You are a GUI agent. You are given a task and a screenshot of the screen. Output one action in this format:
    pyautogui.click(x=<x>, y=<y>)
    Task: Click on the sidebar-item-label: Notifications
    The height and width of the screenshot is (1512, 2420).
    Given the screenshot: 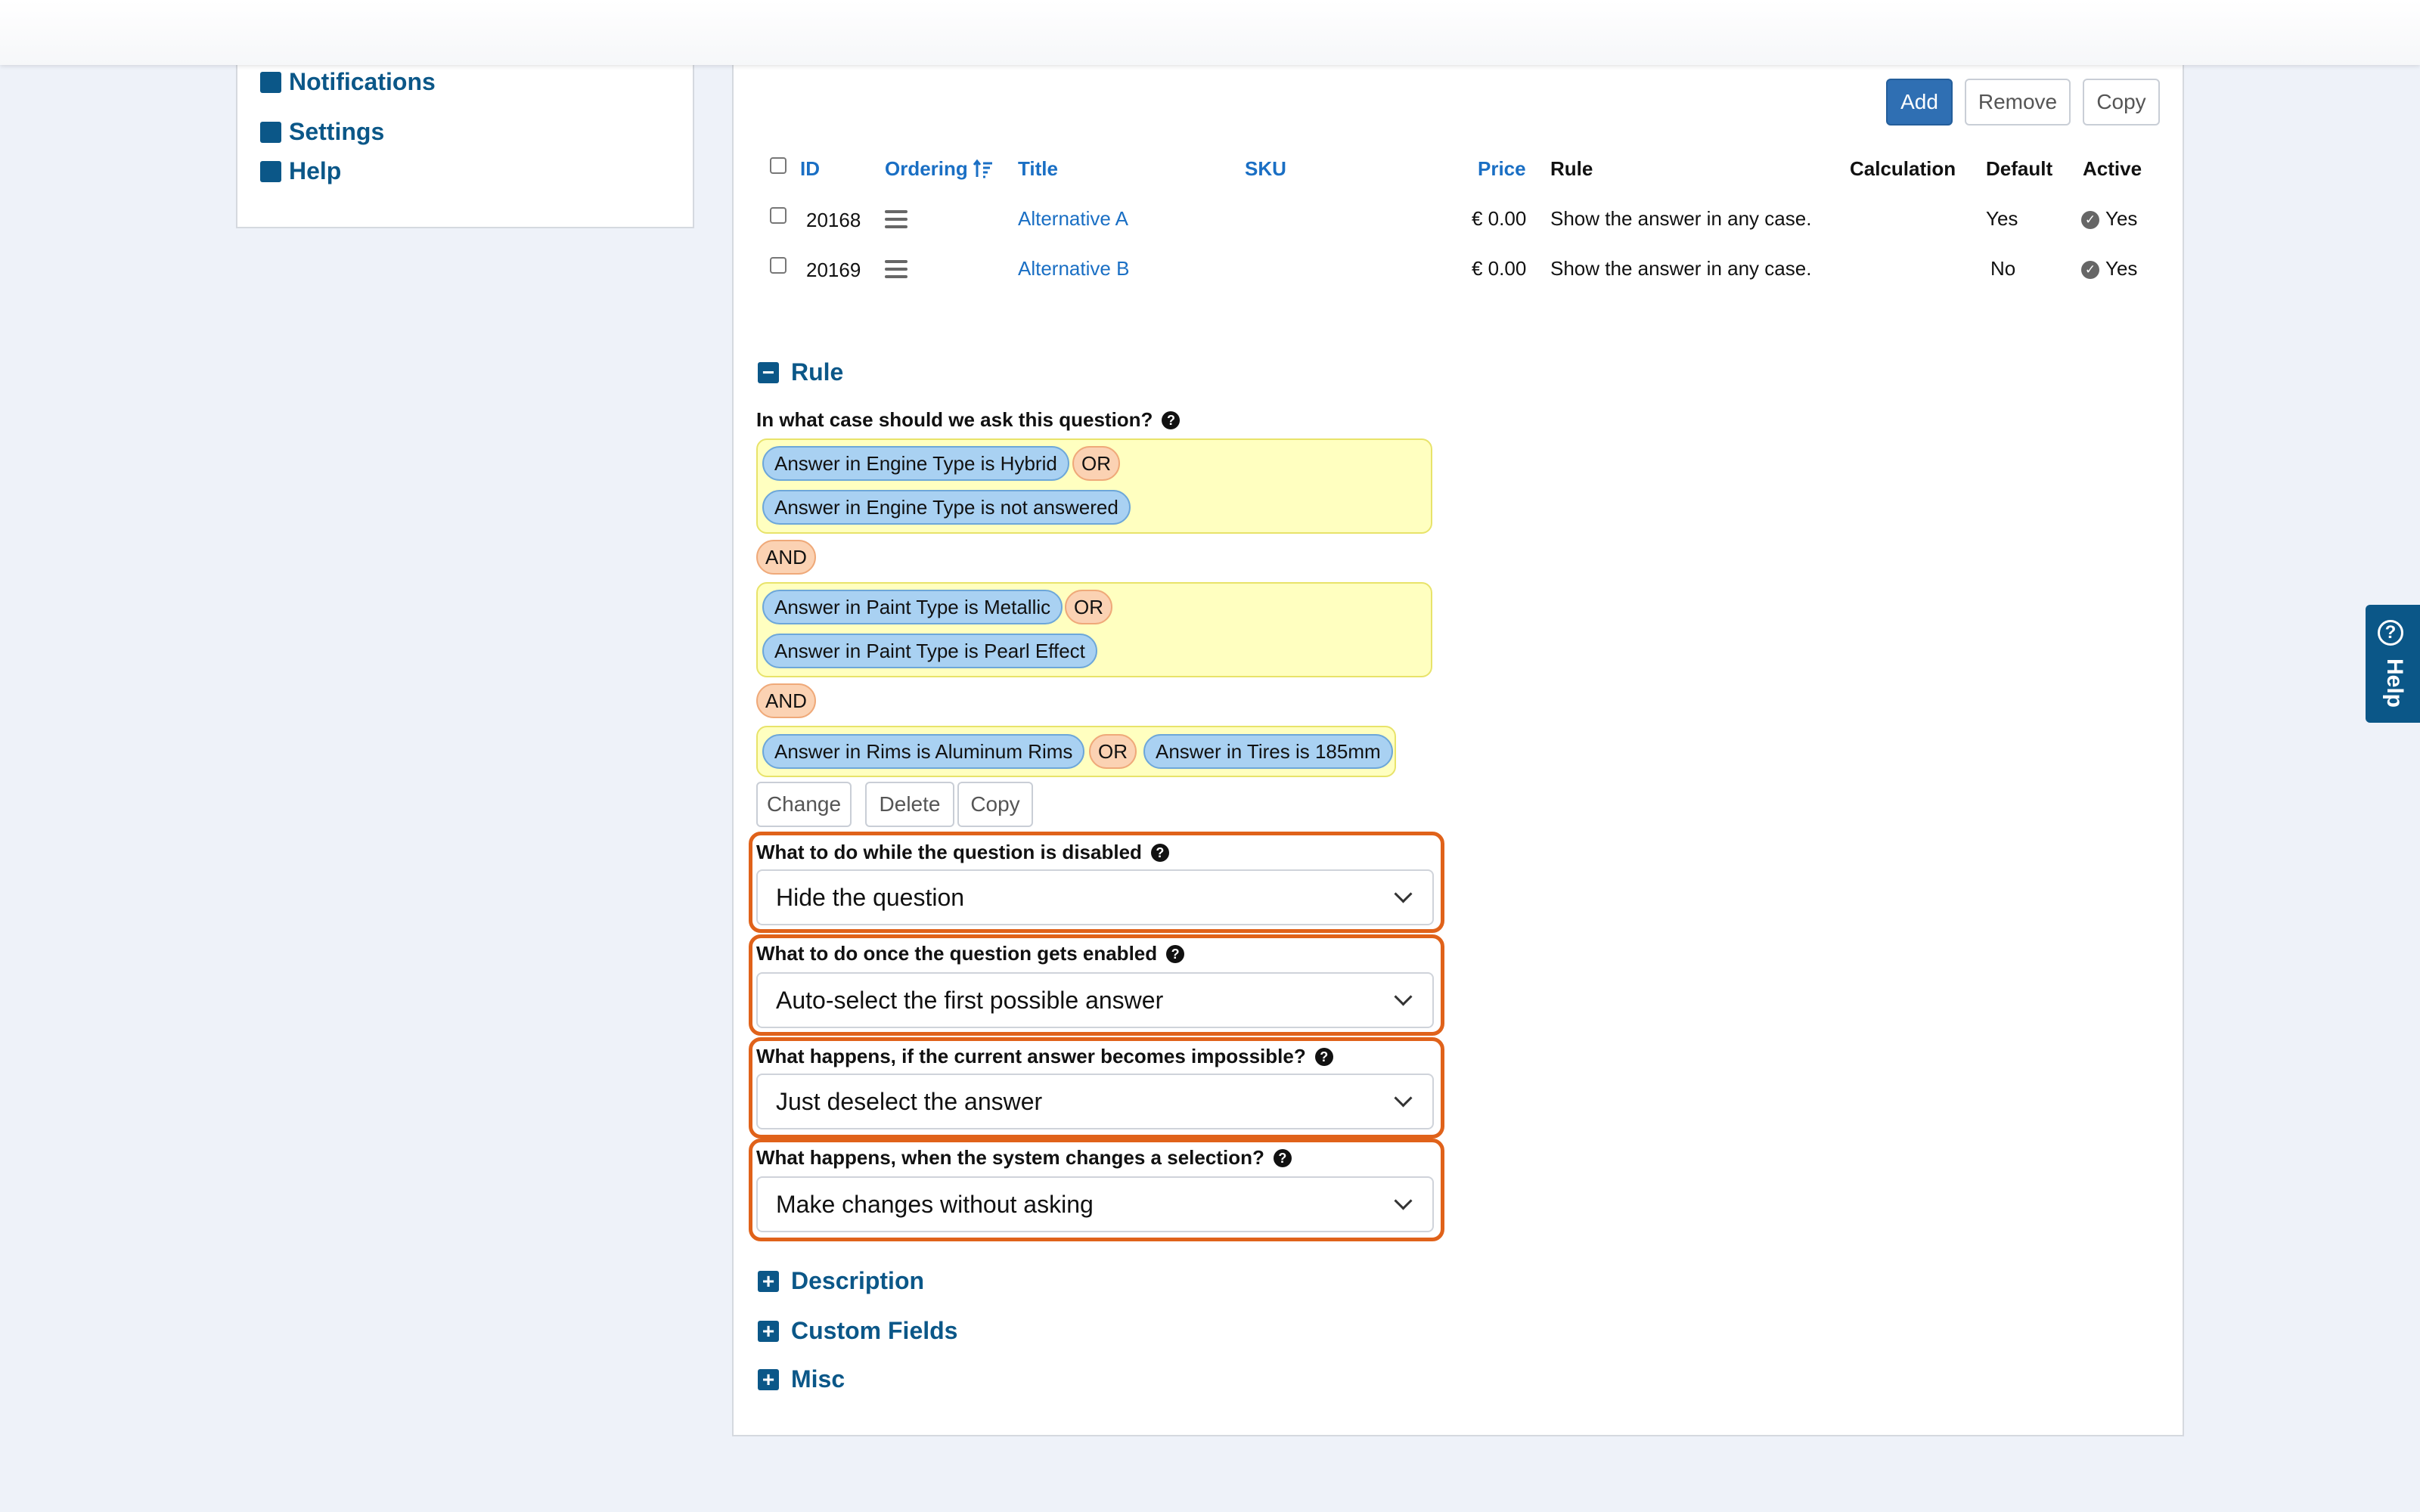 What is the action you would take?
    pyautogui.click(x=362, y=81)
    